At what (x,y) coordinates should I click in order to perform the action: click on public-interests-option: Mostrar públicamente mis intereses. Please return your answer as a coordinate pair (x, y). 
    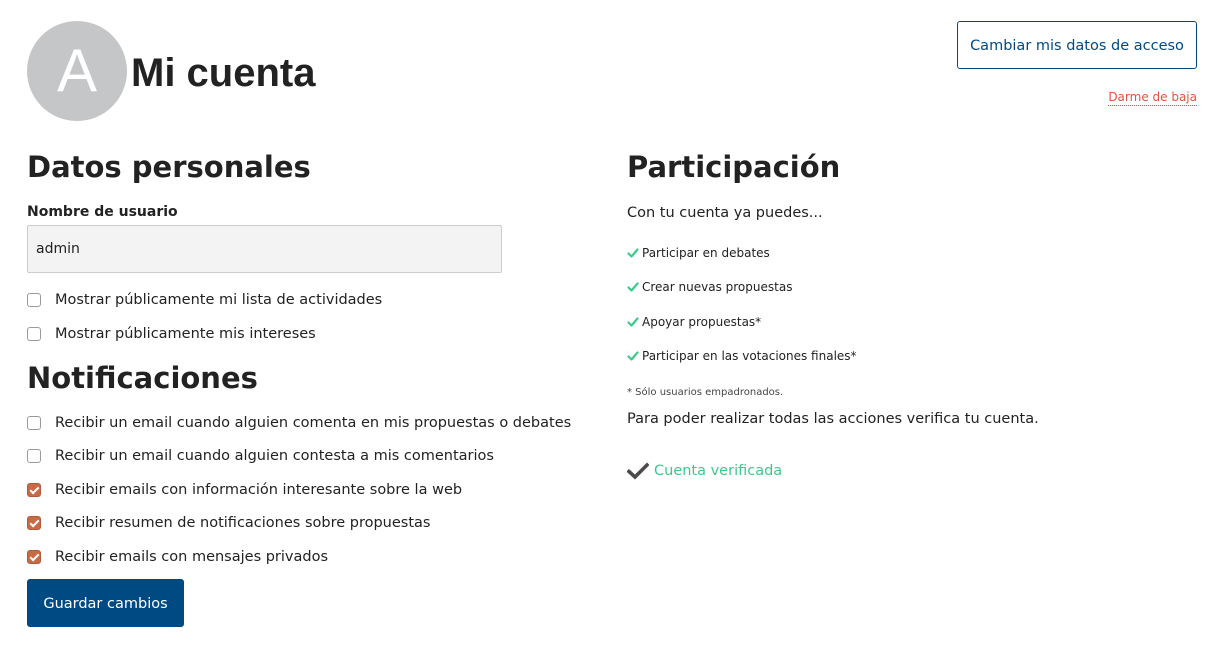
    Looking at the image, I should click on (171, 334).